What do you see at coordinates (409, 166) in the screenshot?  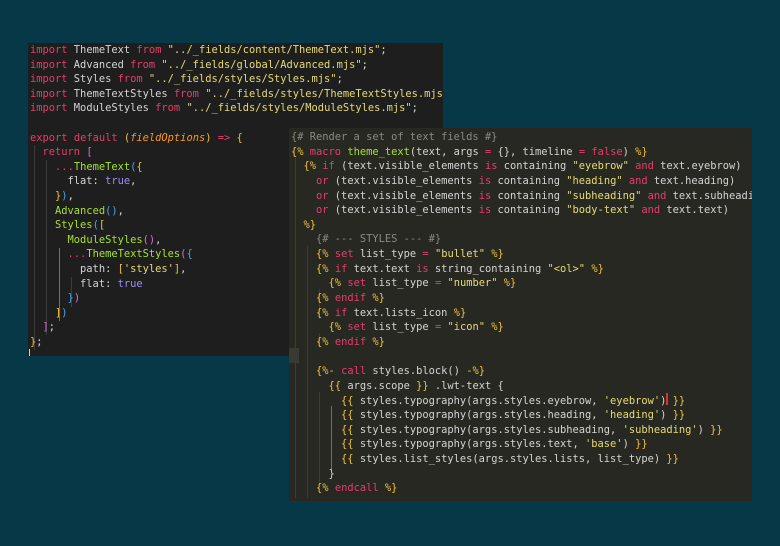 I see `code-token: (text.visible_elements` at bounding box center [409, 166].